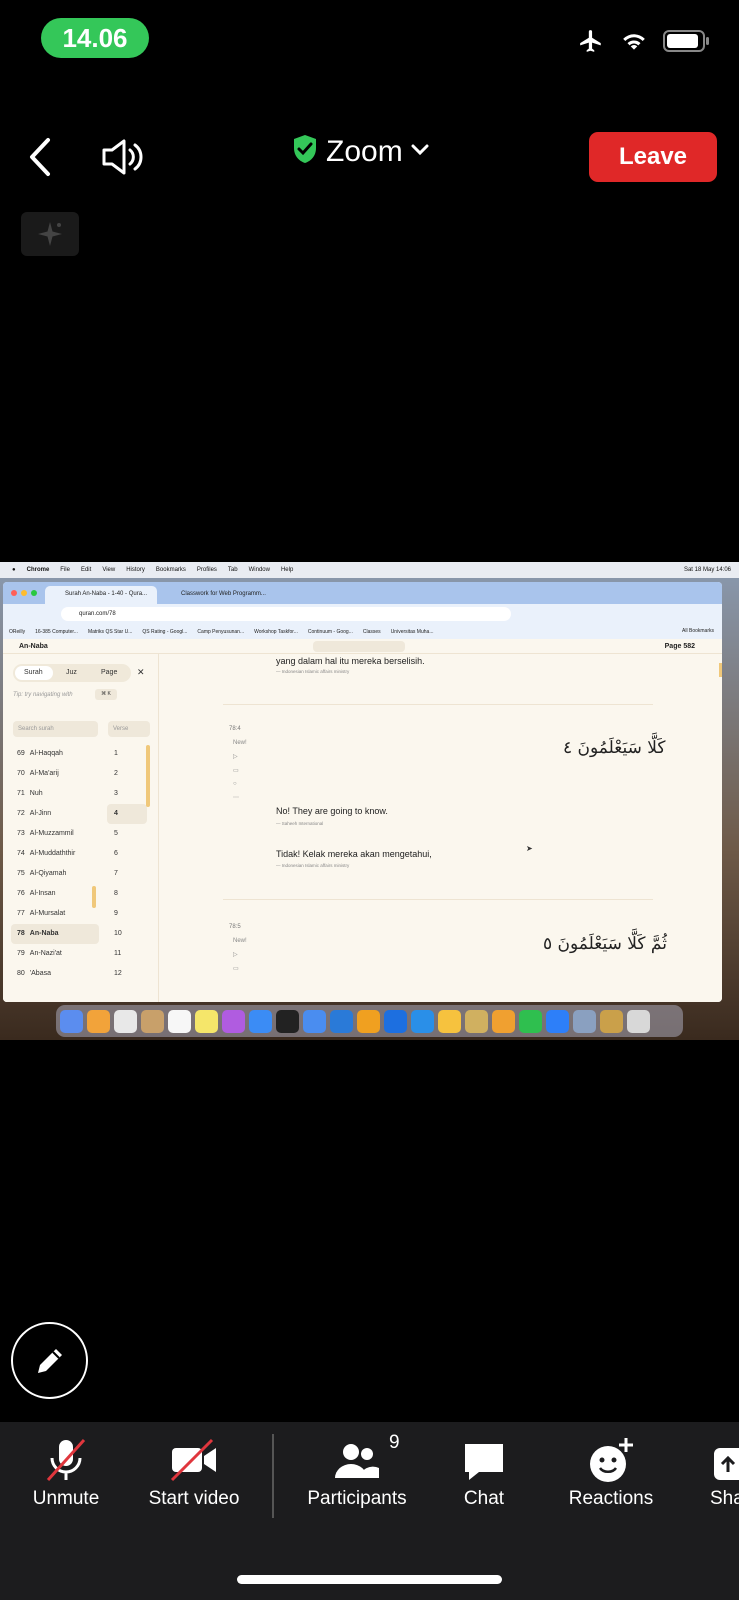  Describe the element at coordinates (125, 1021) in the screenshot. I see `calendar-icon` at that location.